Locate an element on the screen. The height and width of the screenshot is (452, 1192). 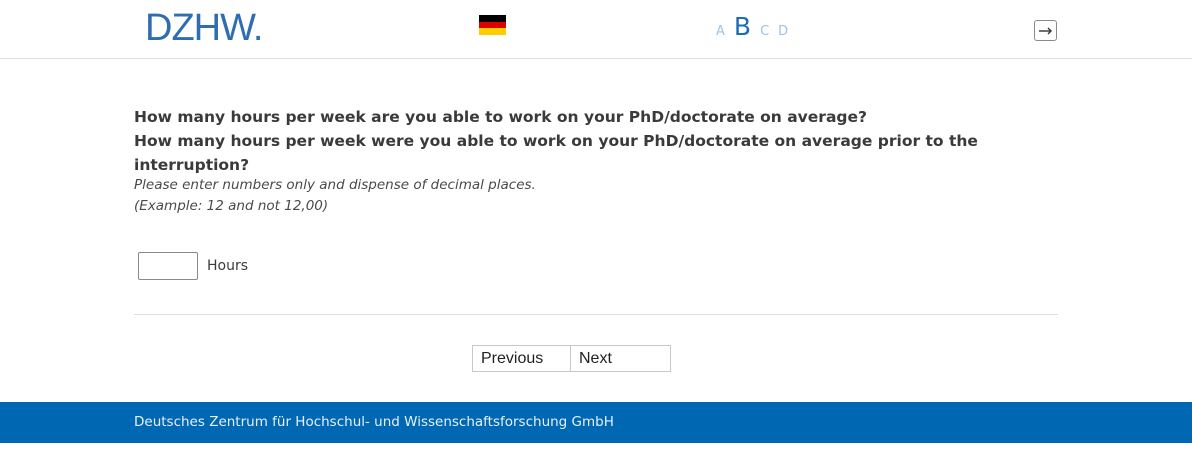
dzhw-logo: DZHW. is located at coordinates (204, 28).